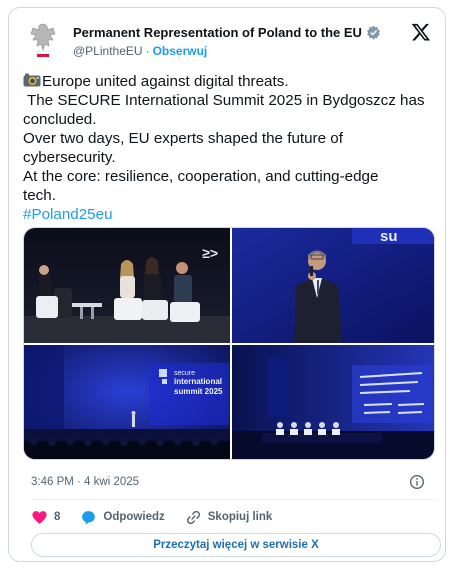 The image size is (452, 568). What do you see at coordinates (127, 402) in the screenshot?
I see `secure-summit-stage-photo: secure international summit 2025` at bounding box center [127, 402].